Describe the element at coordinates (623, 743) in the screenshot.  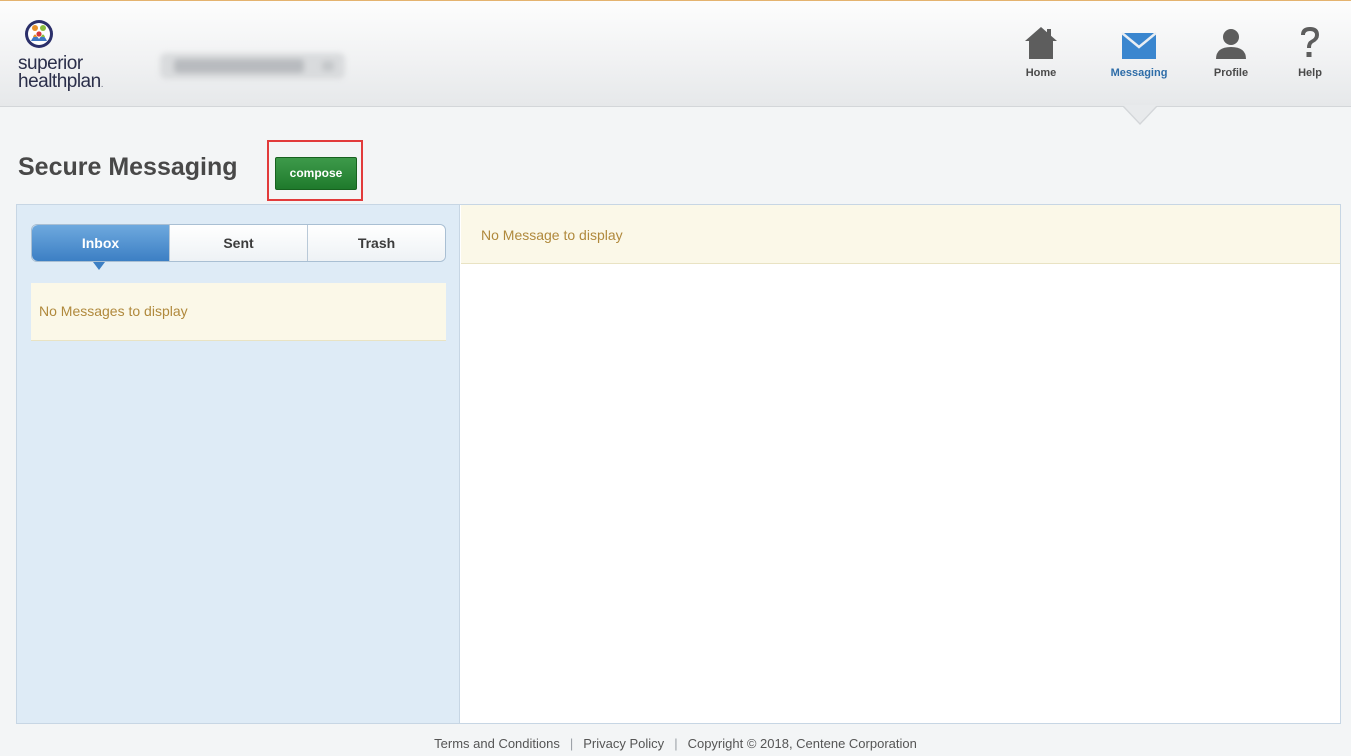
I see `privacy-link: Privacy Policy` at that location.